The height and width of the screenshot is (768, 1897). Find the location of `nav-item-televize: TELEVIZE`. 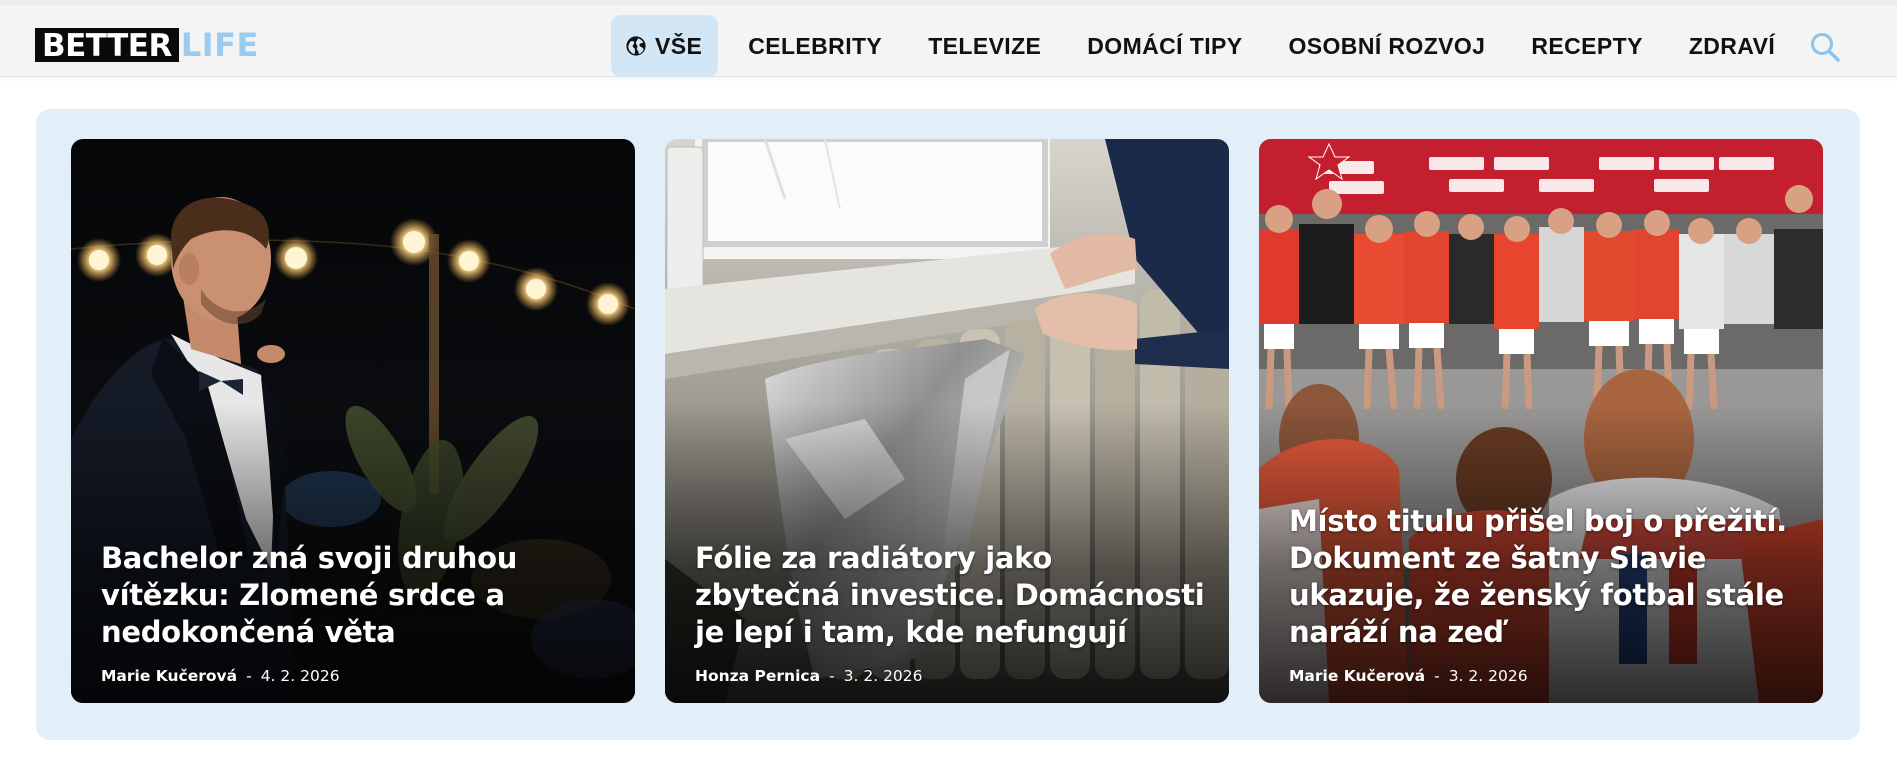

nav-item-televize: TELEVIZE is located at coordinates (984, 46).